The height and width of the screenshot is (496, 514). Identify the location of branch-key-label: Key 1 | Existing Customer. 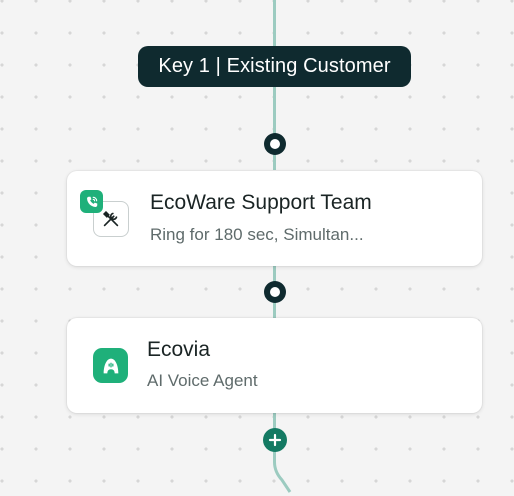
(274, 66).